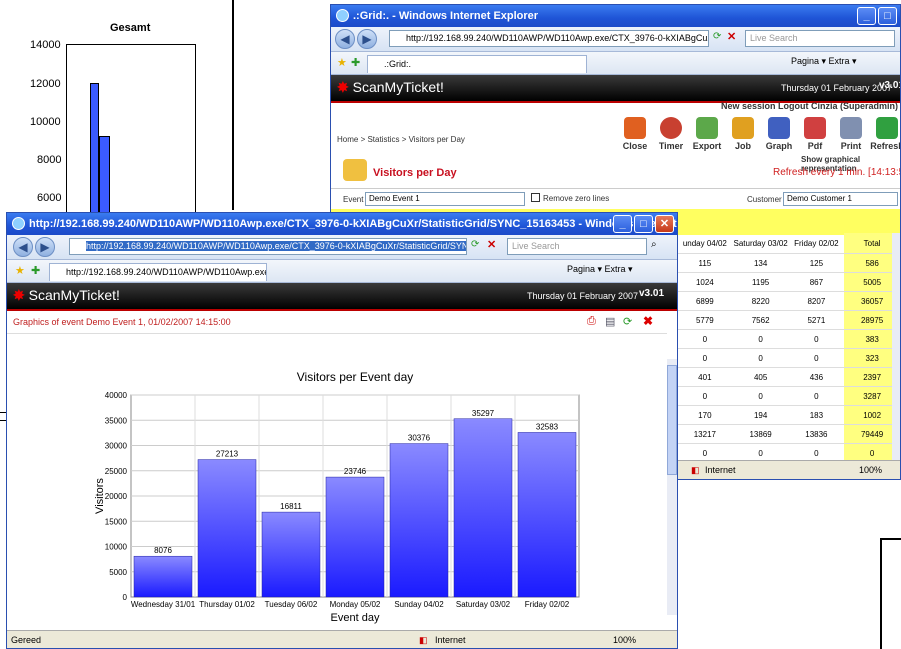 The height and width of the screenshot is (649, 901). I want to click on y-tick-label: 35000, so click(116, 420).